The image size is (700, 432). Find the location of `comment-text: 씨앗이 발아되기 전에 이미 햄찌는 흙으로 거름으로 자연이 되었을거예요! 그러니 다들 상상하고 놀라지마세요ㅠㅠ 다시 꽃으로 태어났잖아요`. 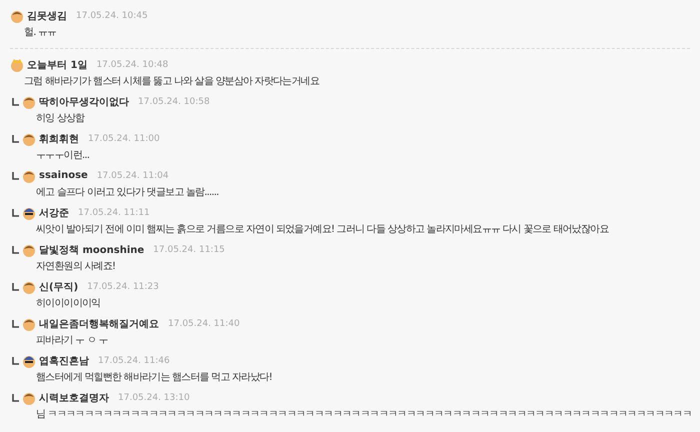

comment-text: 씨앗이 발아되기 전에 이미 햄찌는 흙으로 거름으로 자연이 되었을거예요! 그러니 다들 상상하고 놀라지마세요ㅠㅠ 다시 꽃으로 태어났잖아요 is located at coordinates (322, 230).